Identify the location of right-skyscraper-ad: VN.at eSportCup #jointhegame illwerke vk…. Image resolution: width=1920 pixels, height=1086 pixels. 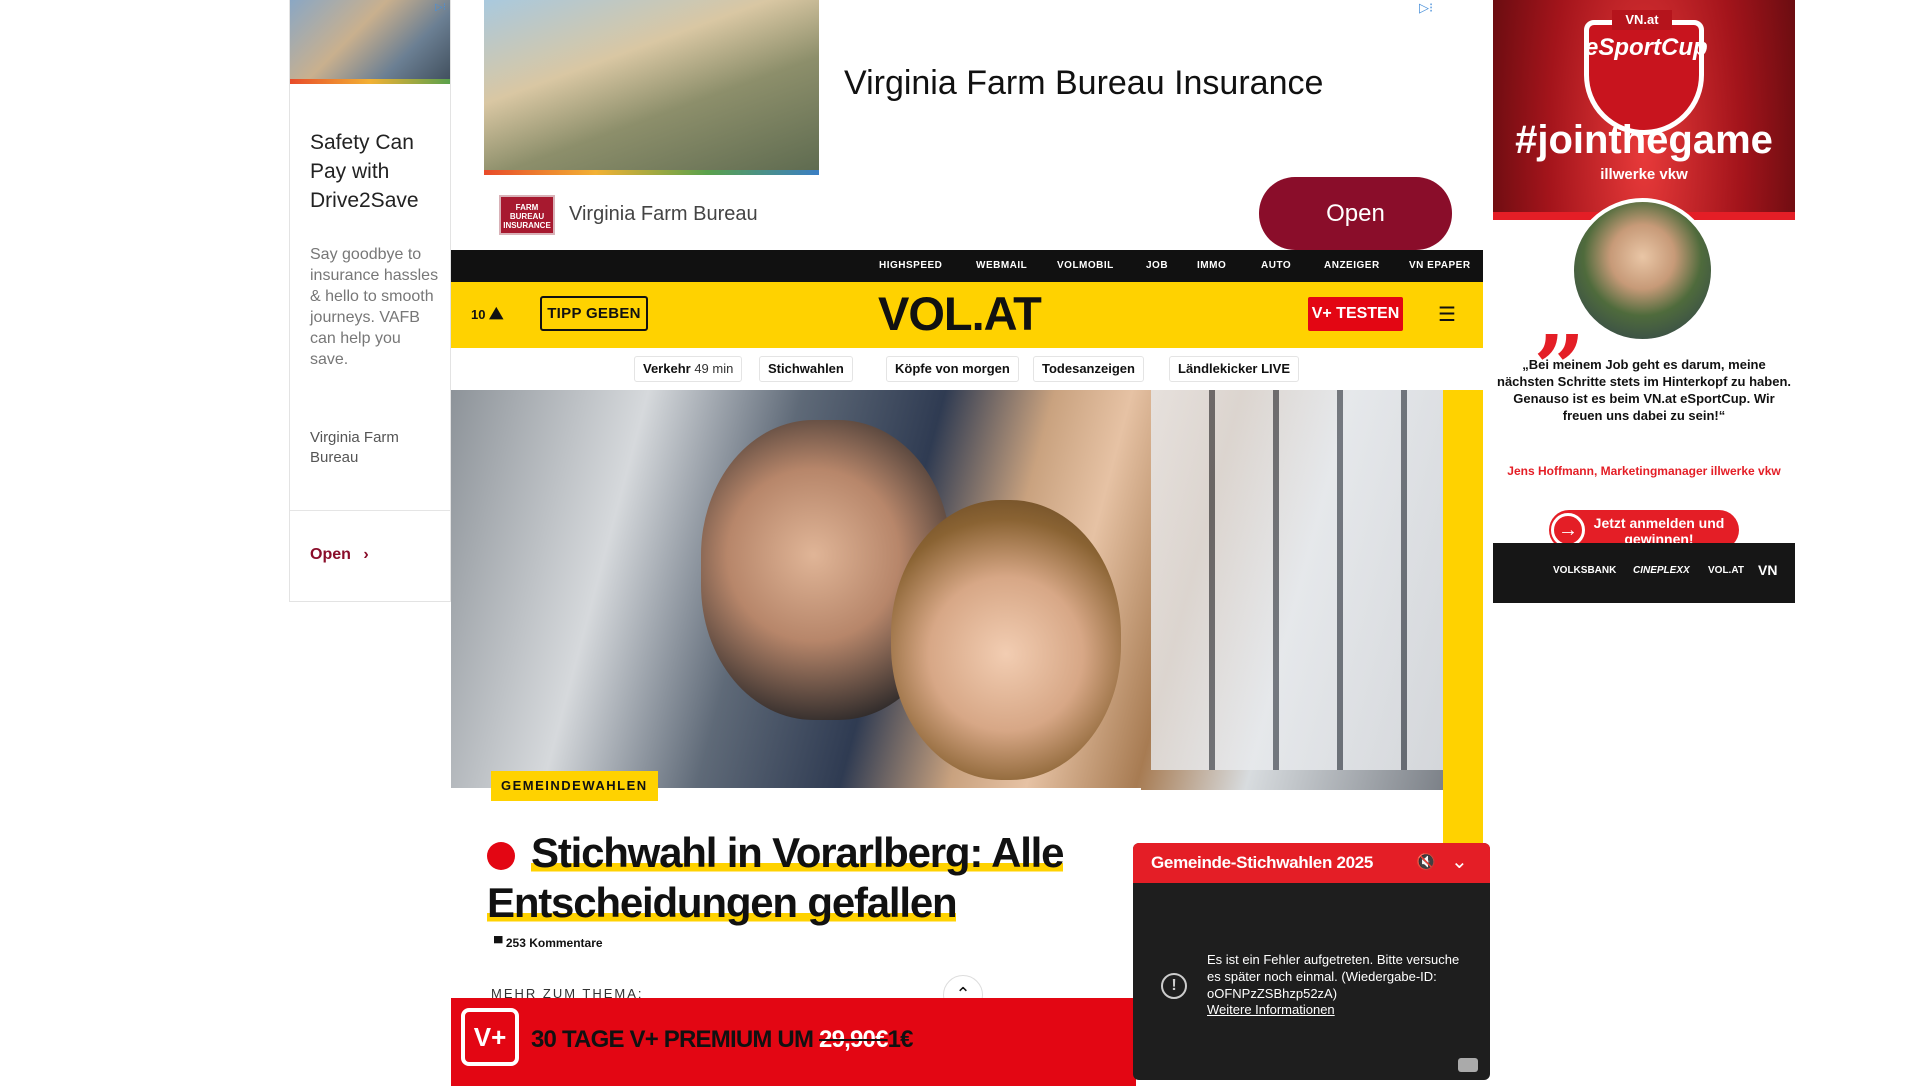
(1644, 301).